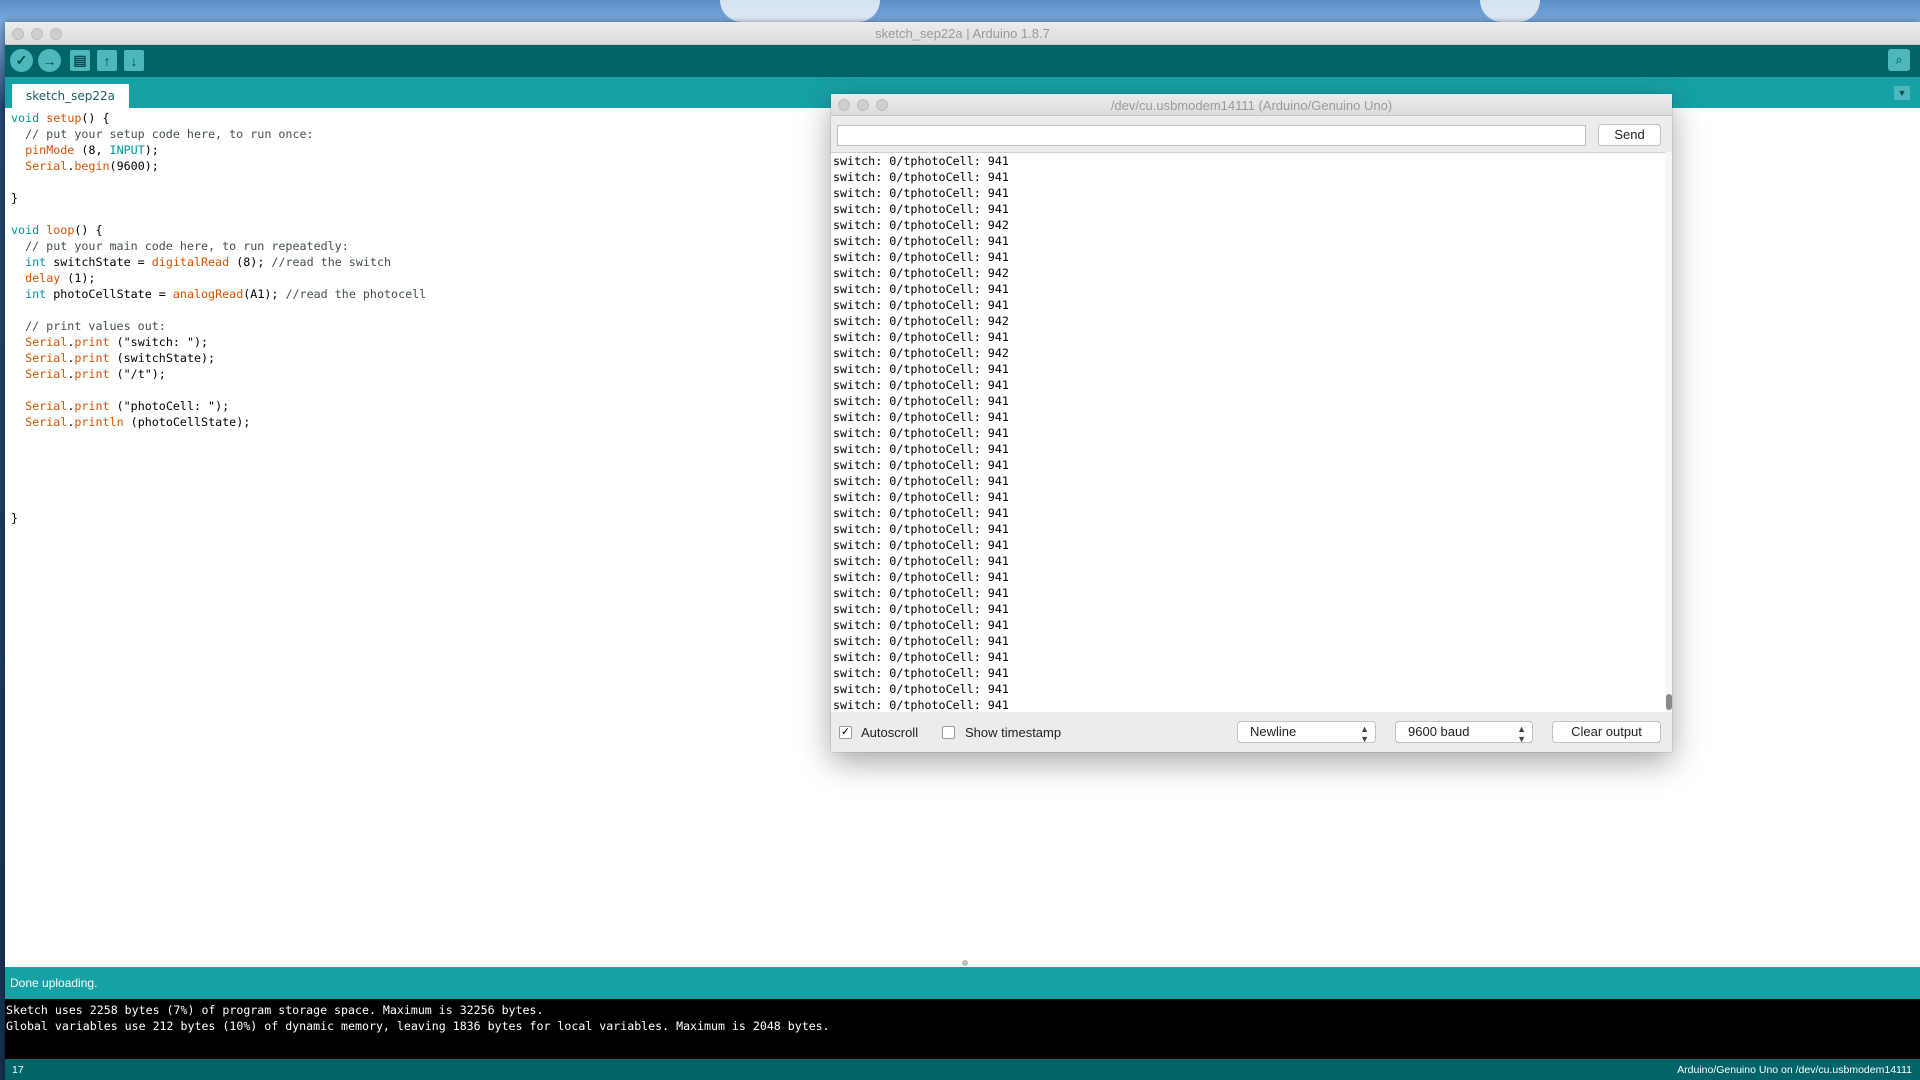 The image size is (1920, 1080). I want to click on code-line: Serial.print (switchState);, so click(218, 358).